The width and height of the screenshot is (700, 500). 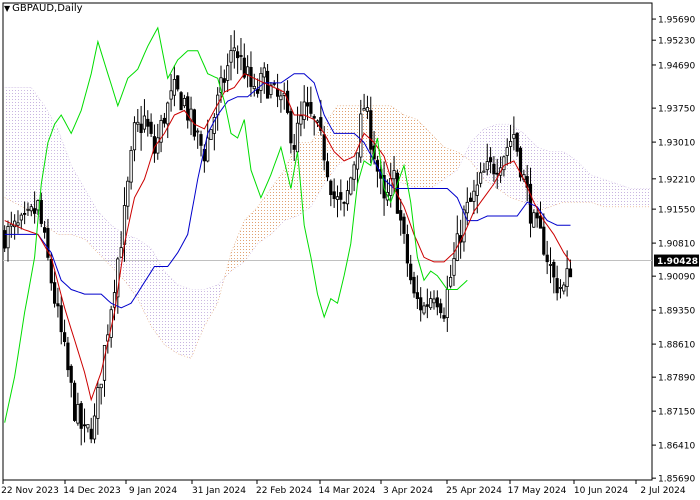 I want to click on x-tick-label: 10 Jun 2024, so click(x=601, y=491).